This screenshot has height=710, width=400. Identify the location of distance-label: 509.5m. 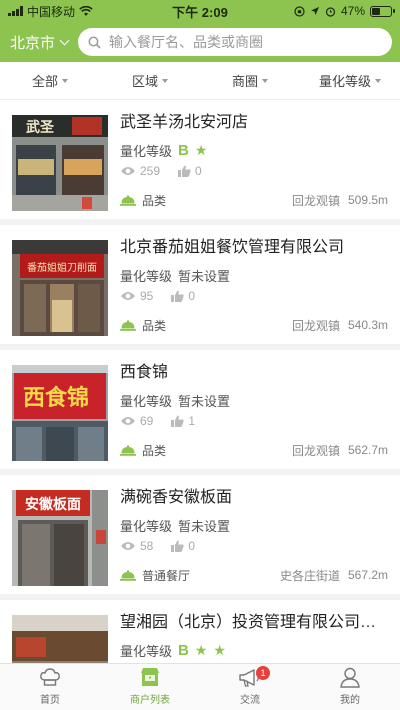
(367, 200).